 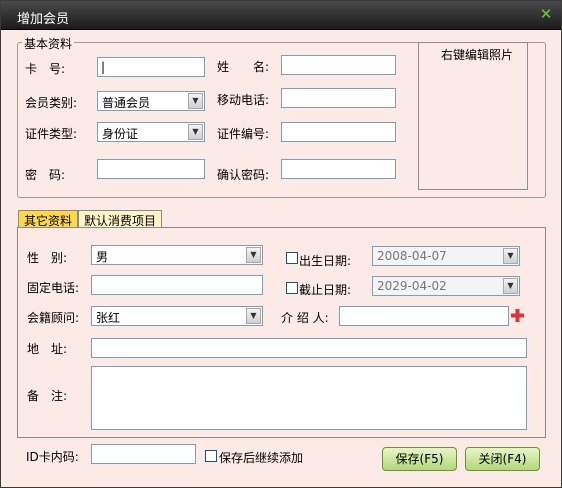 What do you see at coordinates (108, 318) in the screenshot?
I see `advisor-value: 张红` at bounding box center [108, 318].